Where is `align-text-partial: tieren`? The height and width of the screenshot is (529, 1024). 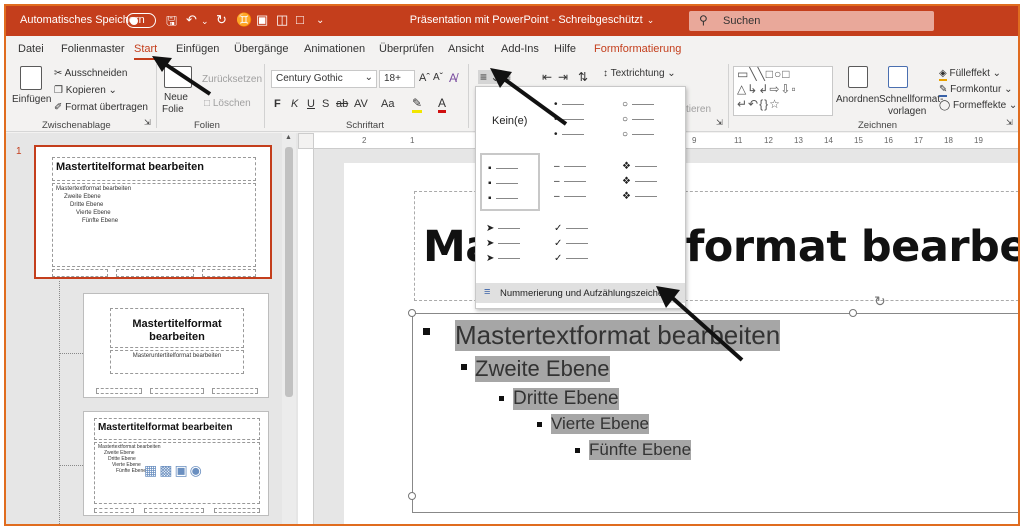
align-text-partial: tieren is located at coordinates (698, 109).